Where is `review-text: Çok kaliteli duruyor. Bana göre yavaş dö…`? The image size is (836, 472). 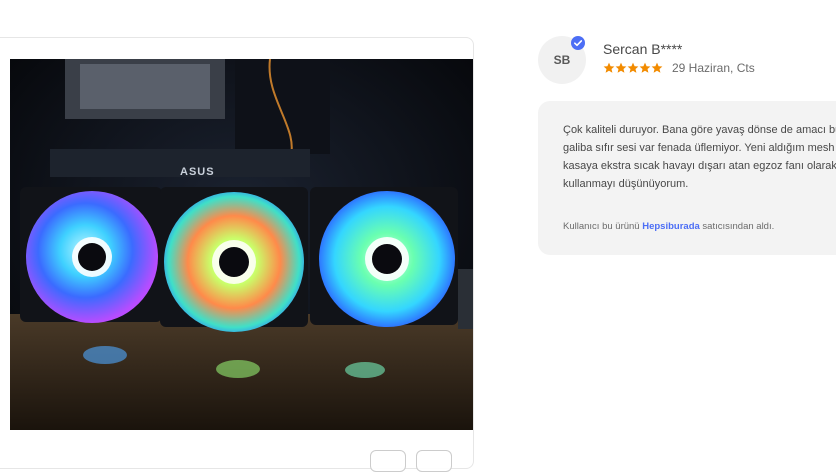 review-text: Çok kaliteli duruyor. Bana göre yavaş dö… is located at coordinates (699, 157).